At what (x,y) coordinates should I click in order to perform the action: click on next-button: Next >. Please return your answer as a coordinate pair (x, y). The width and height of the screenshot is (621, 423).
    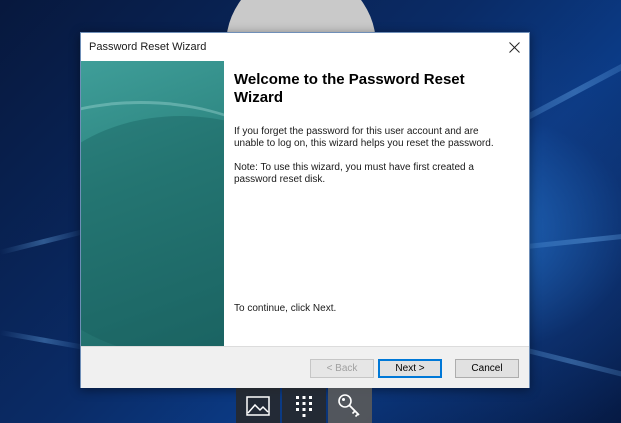
    Looking at the image, I should click on (410, 368).